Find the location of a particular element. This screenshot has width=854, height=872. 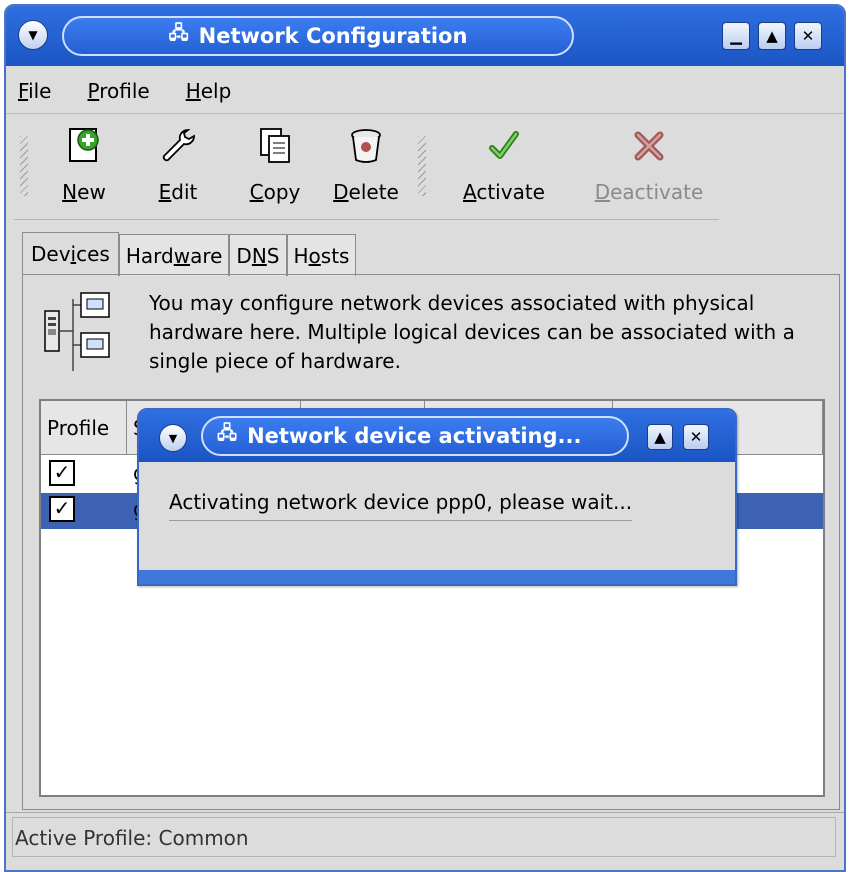

minimize-button: ▁ is located at coordinates (736, 36).